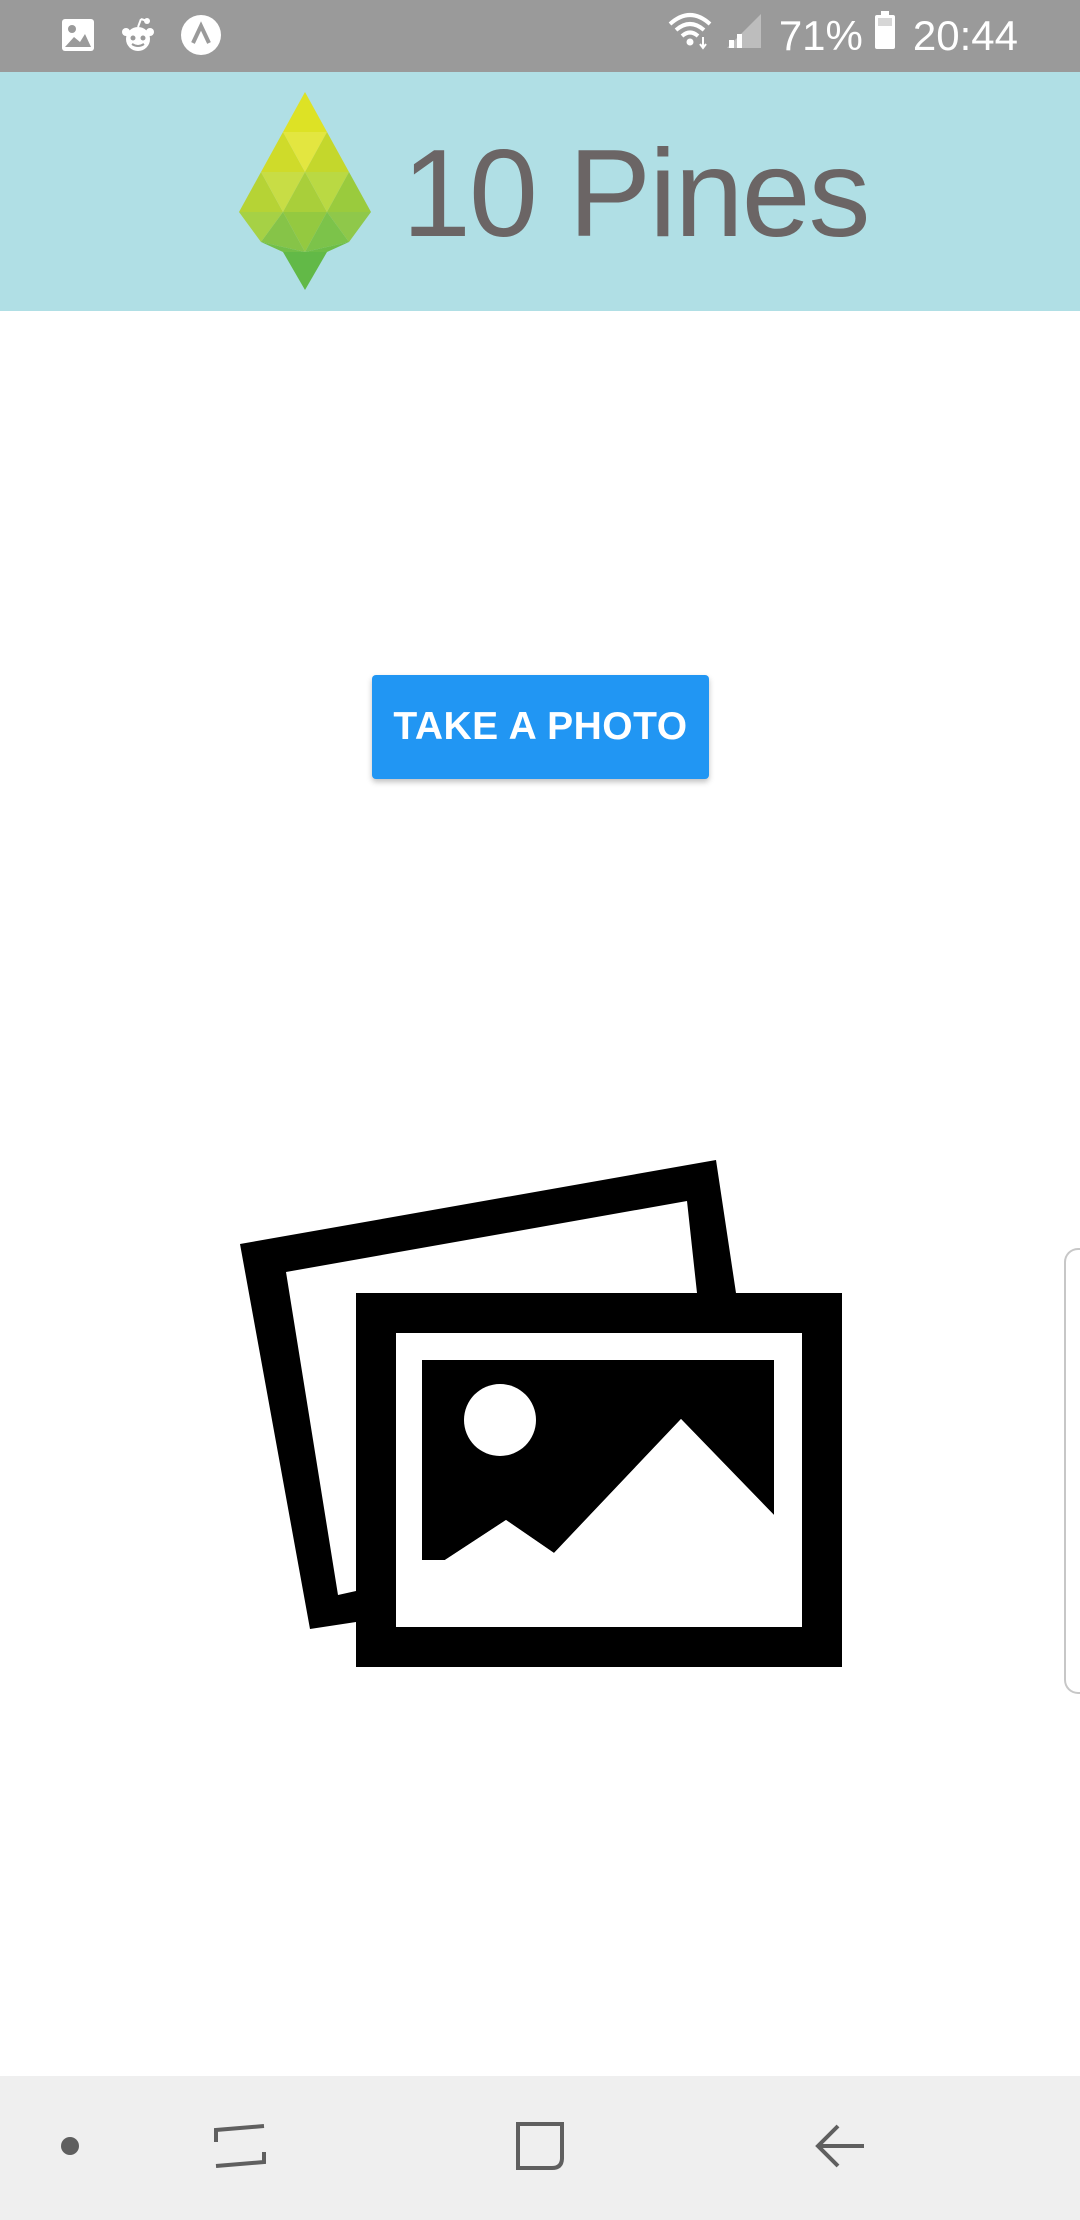  What do you see at coordinates (690, 36) in the screenshot?
I see `wifi-icon` at bounding box center [690, 36].